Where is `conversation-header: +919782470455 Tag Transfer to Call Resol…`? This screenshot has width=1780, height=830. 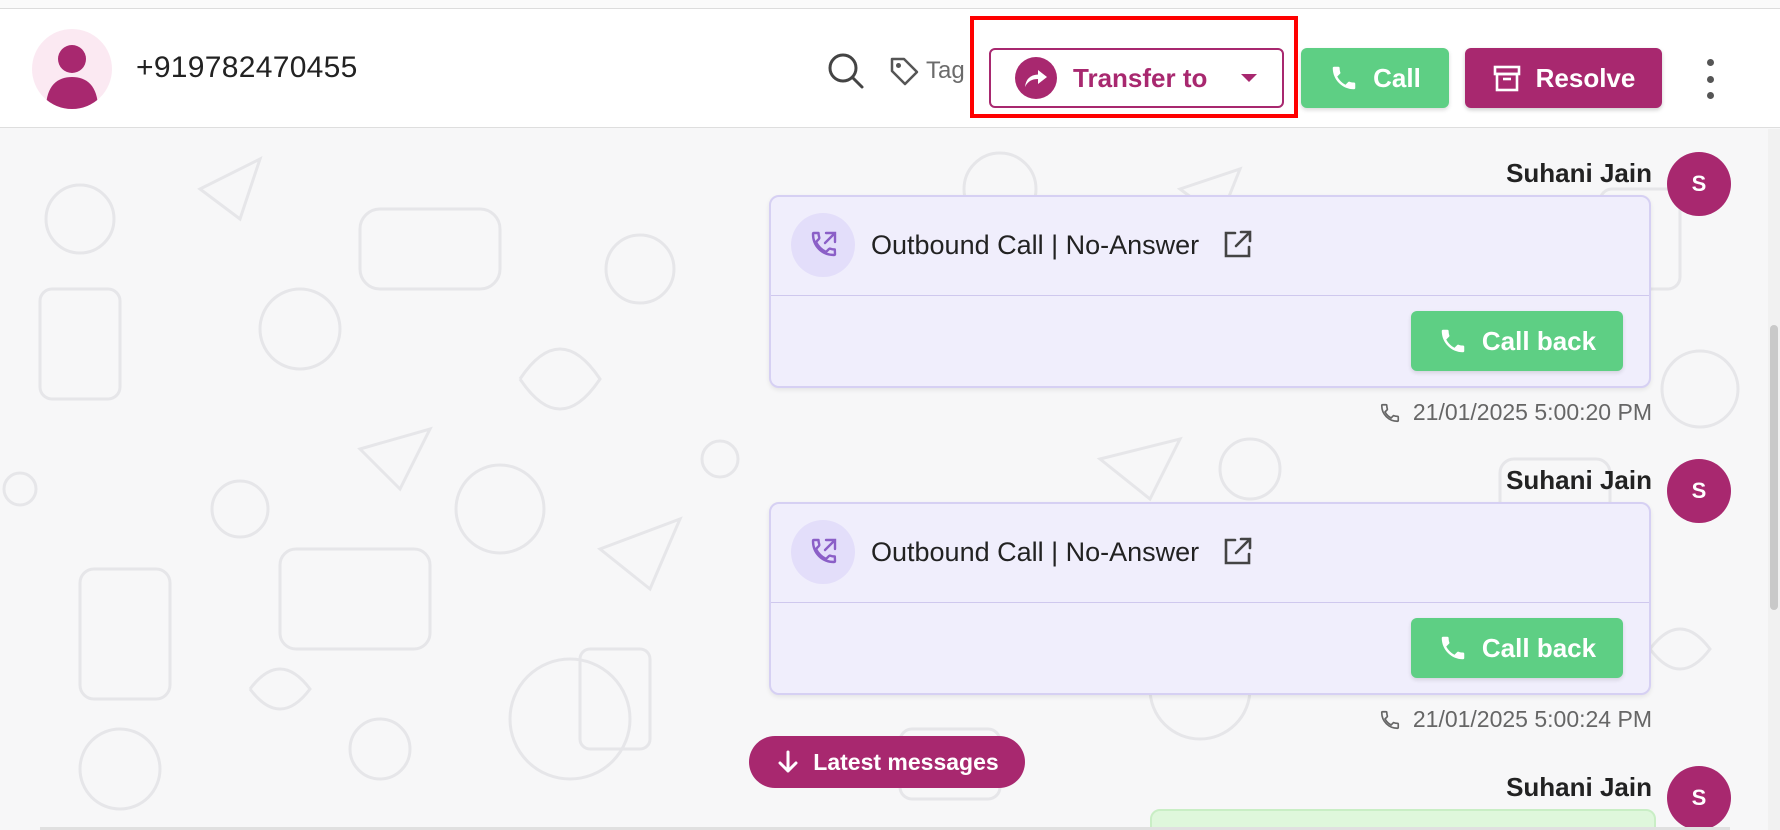
conversation-header: +919782470455 Tag Transfer to Call Resol… is located at coordinates (890, 68).